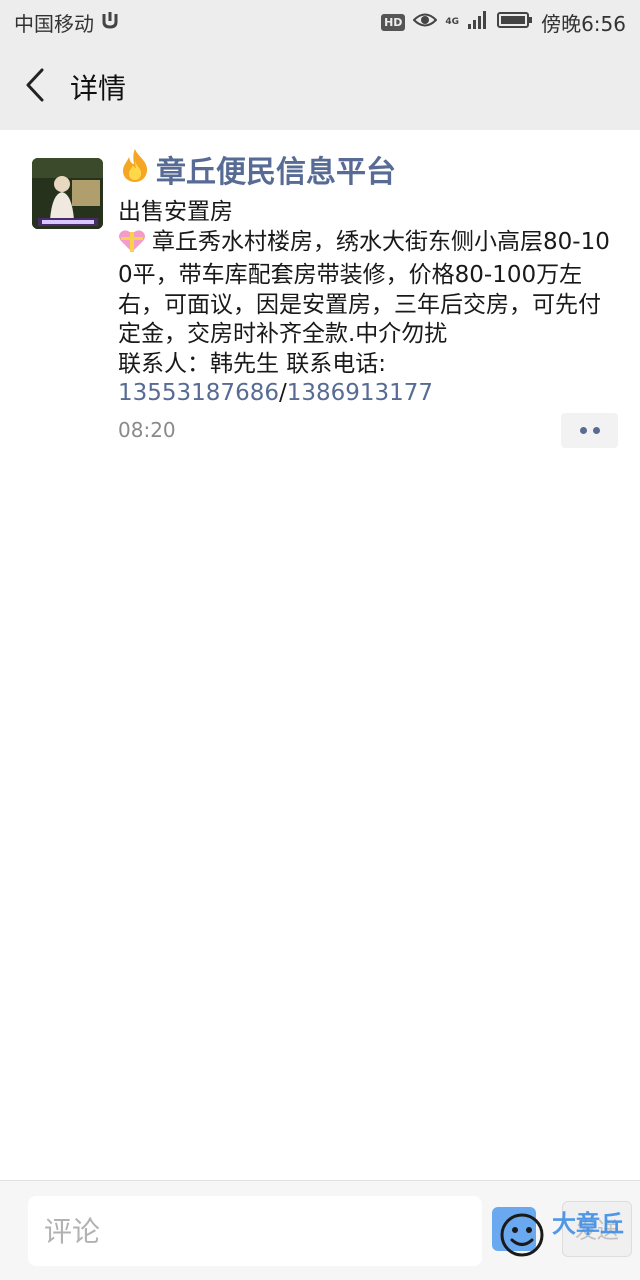 The image size is (640, 1280). What do you see at coordinates (588, 1224) in the screenshot?
I see `watermark-logo: 大章丘` at bounding box center [588, 1224].